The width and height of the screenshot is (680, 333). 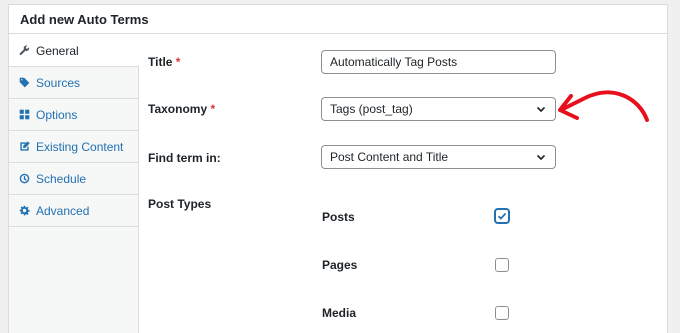 I want to click on find-term-label: Find term in:, so click(x=184, y=158).